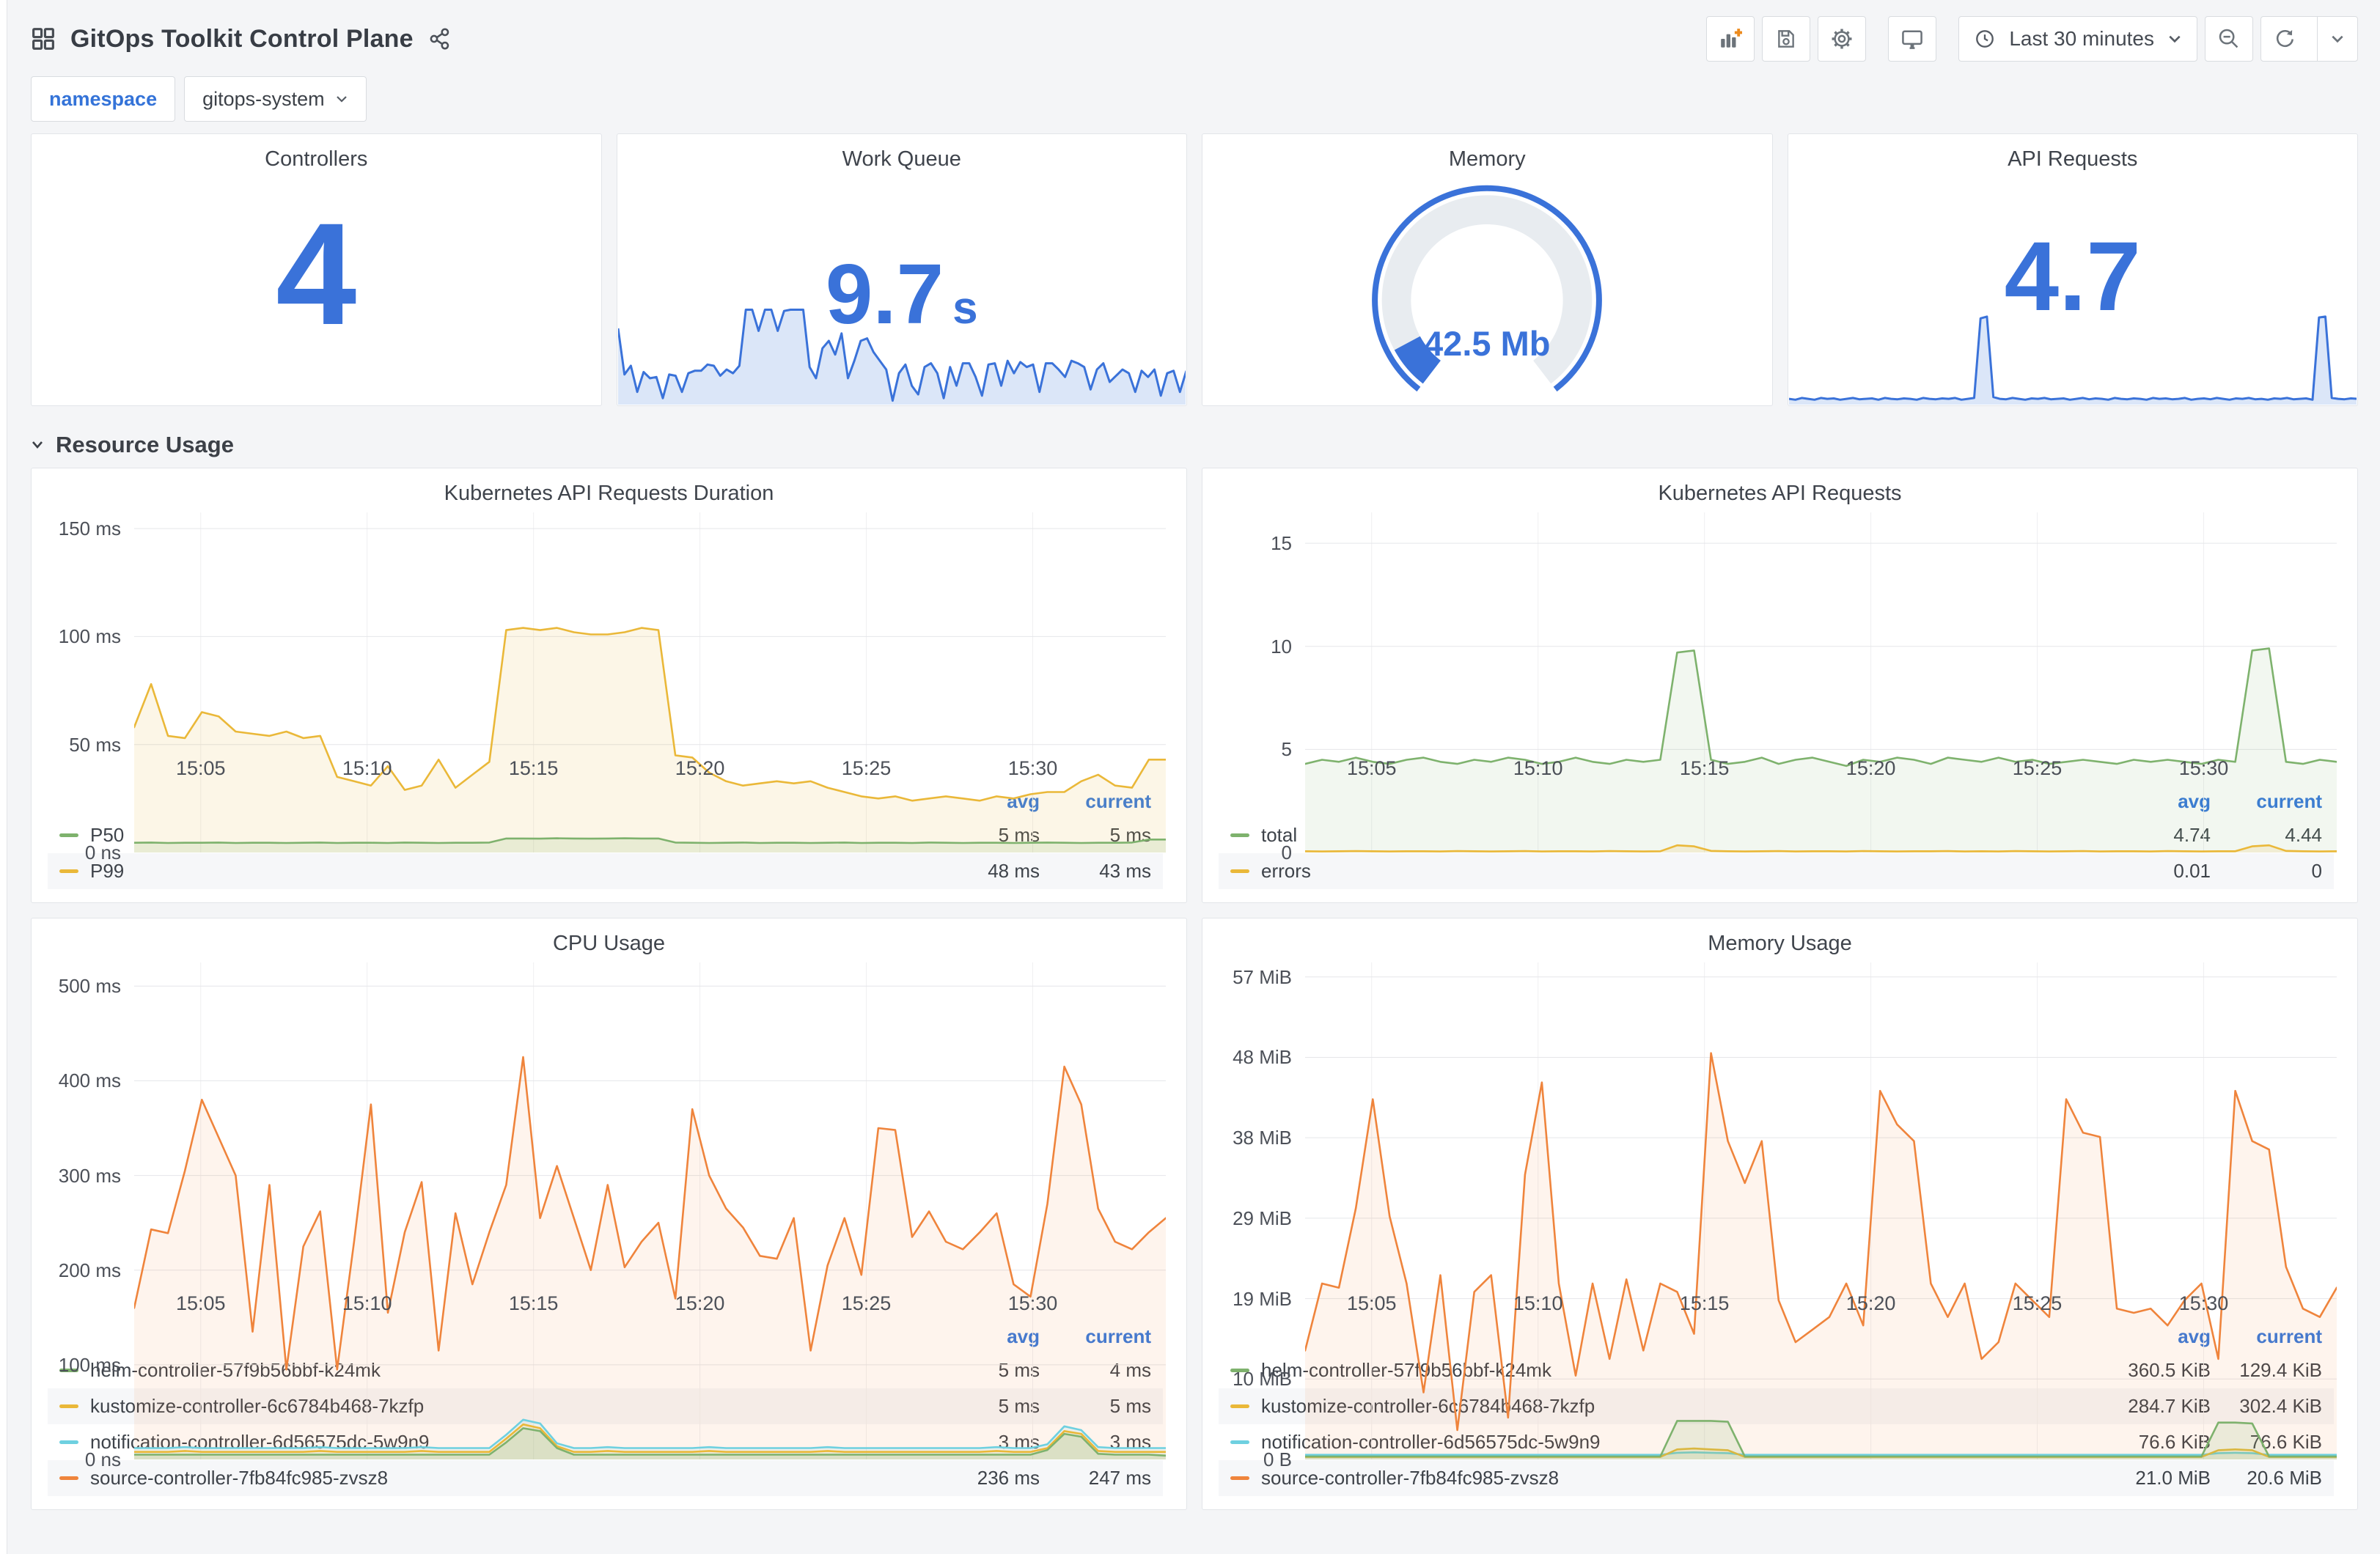  Describe the element at coordinates (902, 269) in the screenshot. I see `panel-work-queue: Work Queue 9.7 s` at that location.